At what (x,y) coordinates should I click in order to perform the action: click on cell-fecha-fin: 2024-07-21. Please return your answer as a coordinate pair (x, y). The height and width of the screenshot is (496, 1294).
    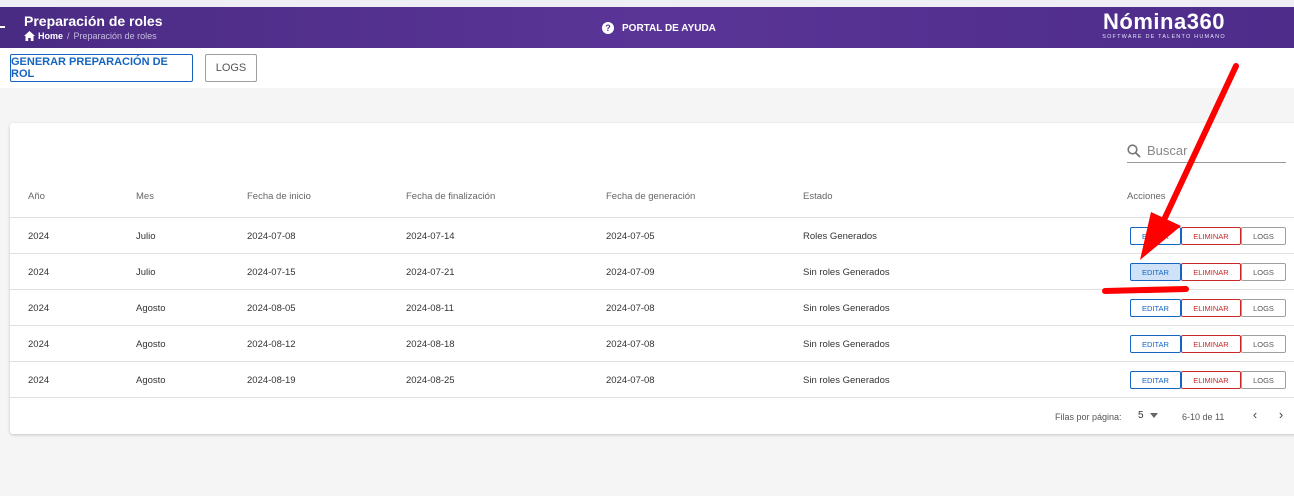
    Looking at the image, I should click on (430, 272).